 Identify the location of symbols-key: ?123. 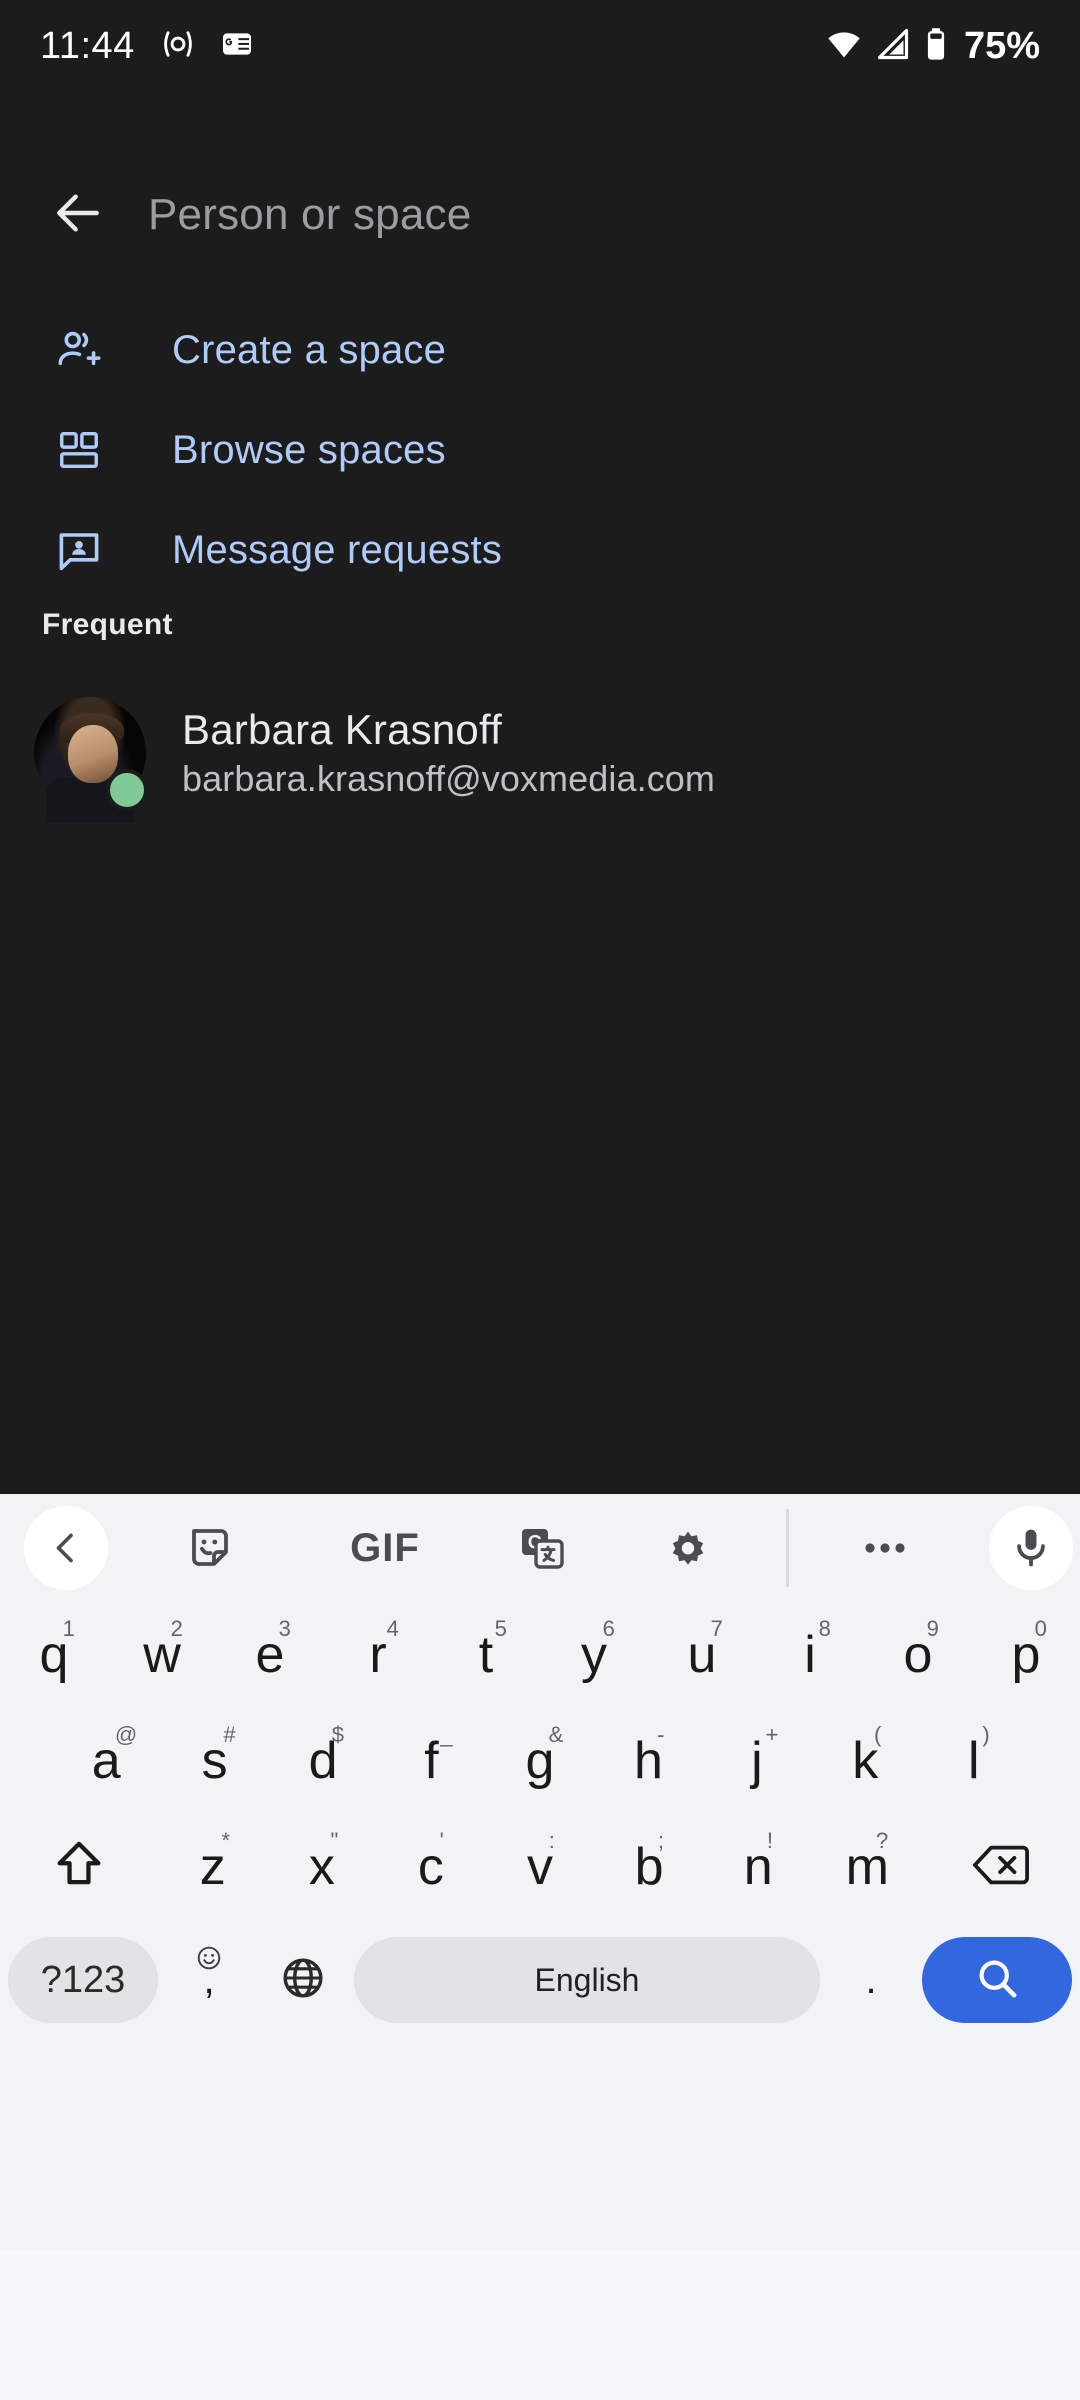
(83, 1980).